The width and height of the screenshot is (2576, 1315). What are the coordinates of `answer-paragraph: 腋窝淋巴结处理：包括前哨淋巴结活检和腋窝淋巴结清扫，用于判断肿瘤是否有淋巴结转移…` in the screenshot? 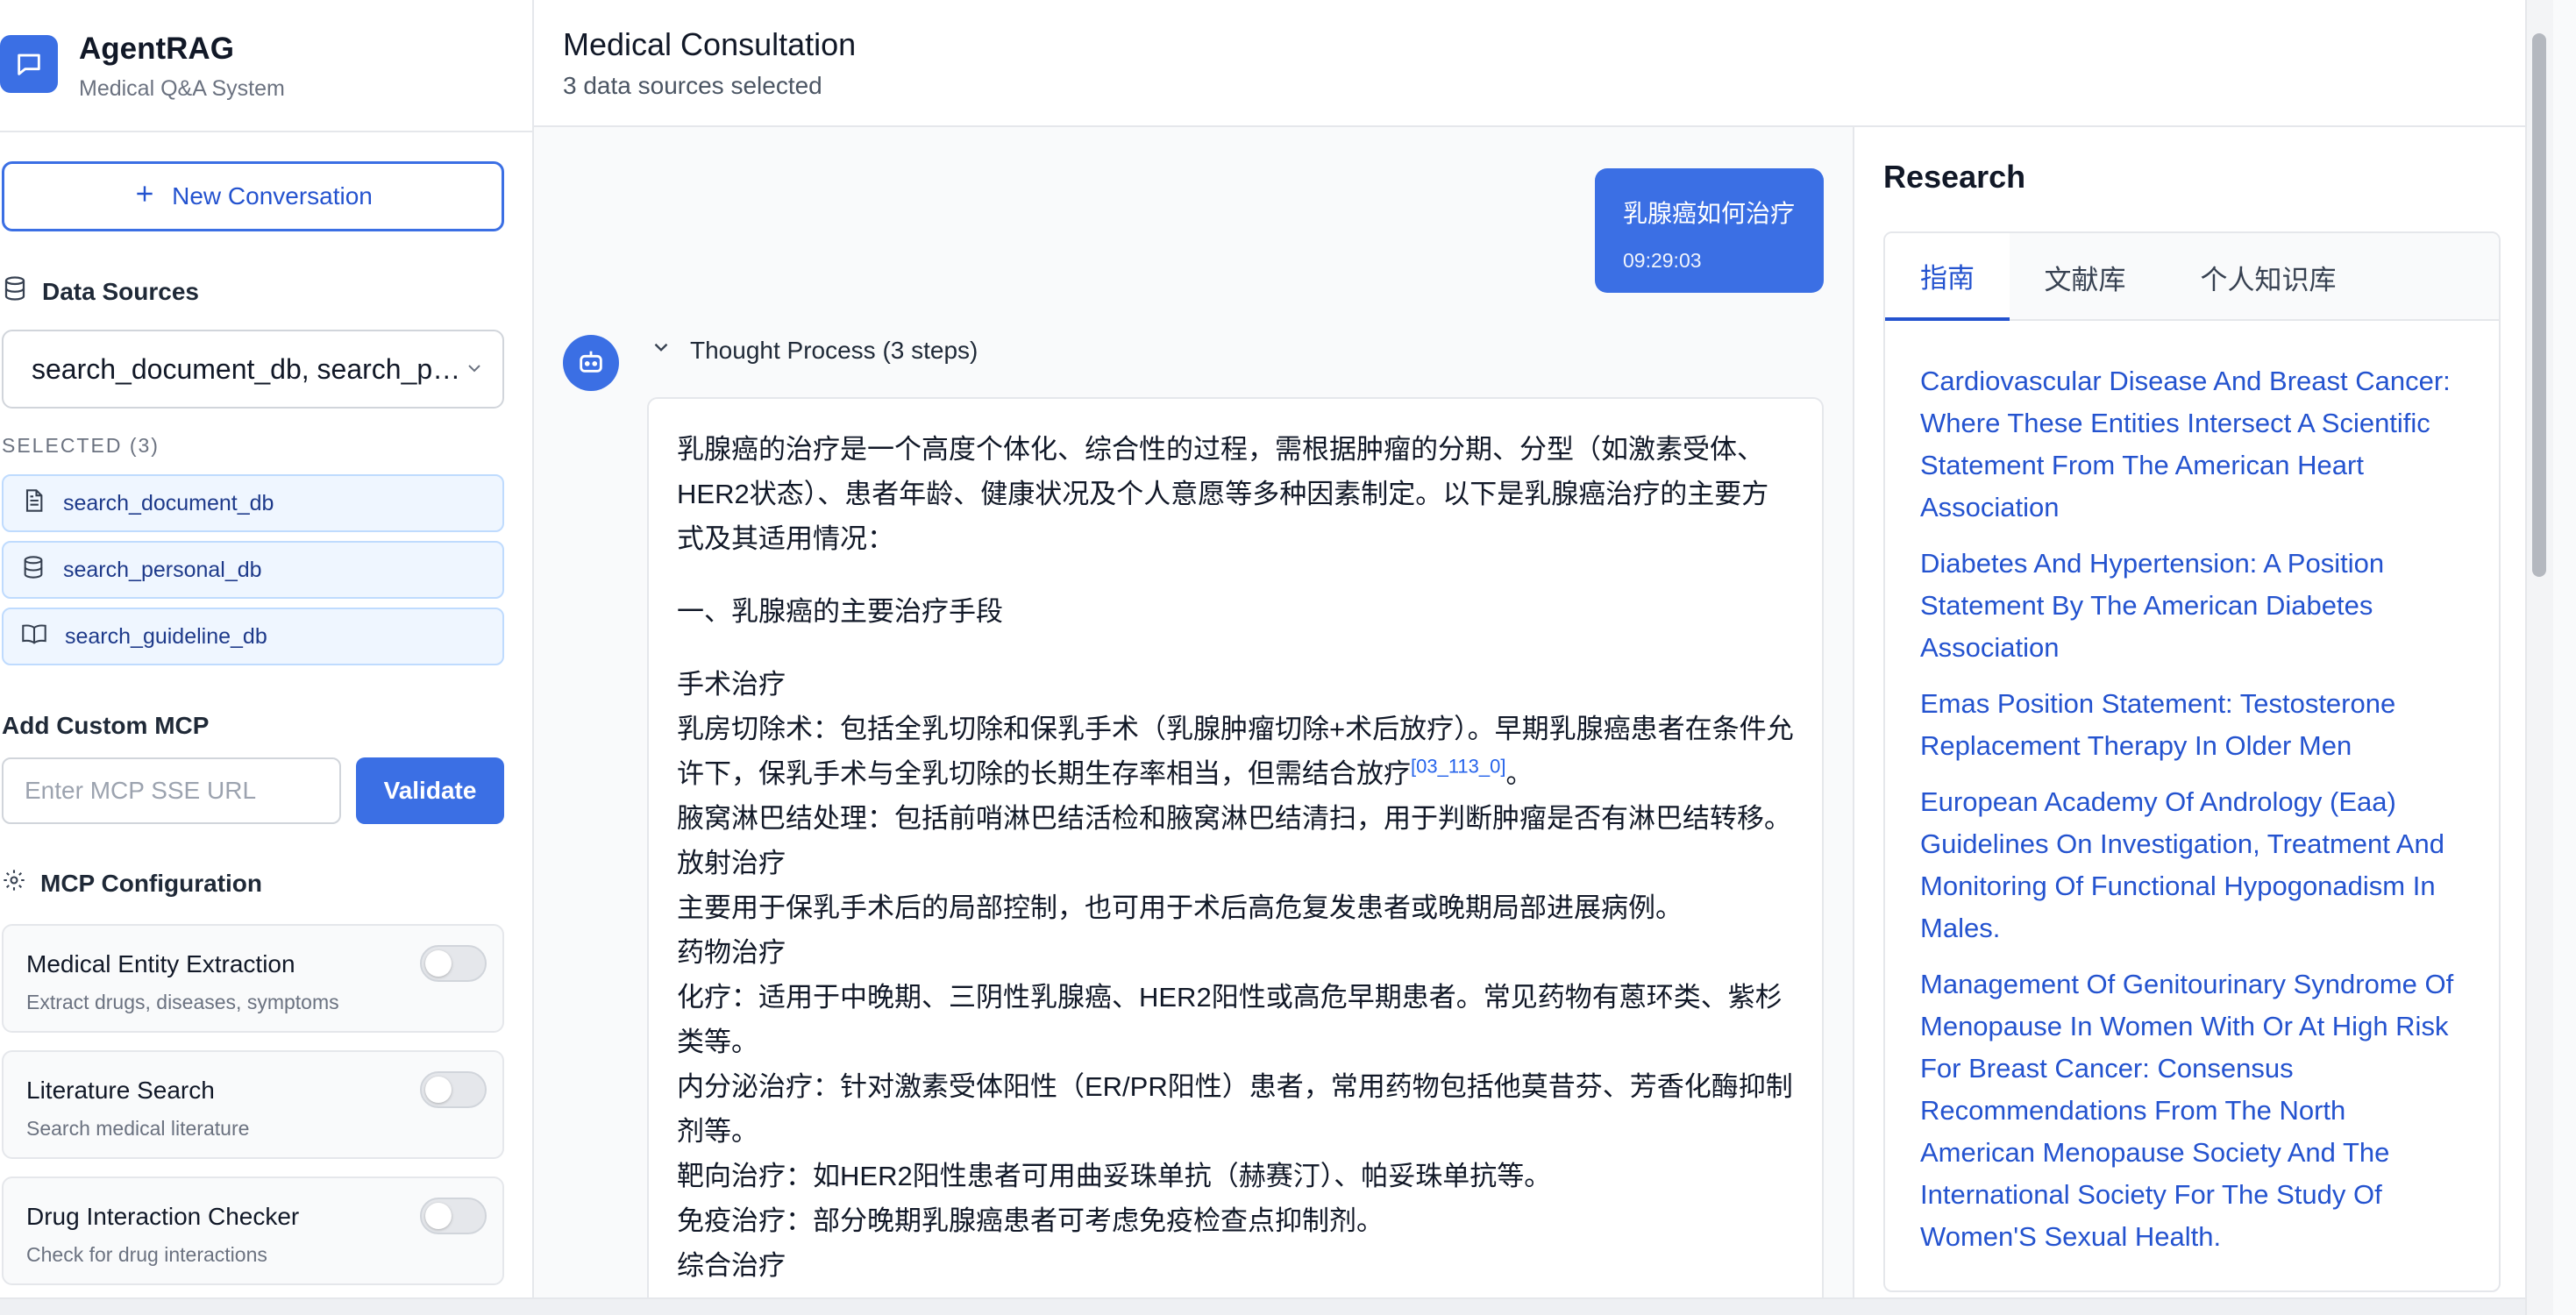 It's located at (1234, 818).